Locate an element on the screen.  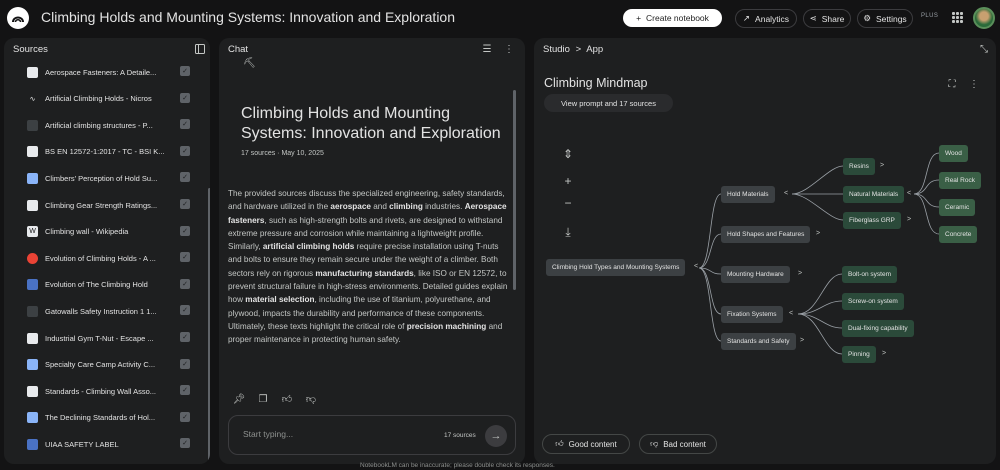
source-item: Evolution of Climbing Holds - A ... ✓ is located at coordinates (109, 258).